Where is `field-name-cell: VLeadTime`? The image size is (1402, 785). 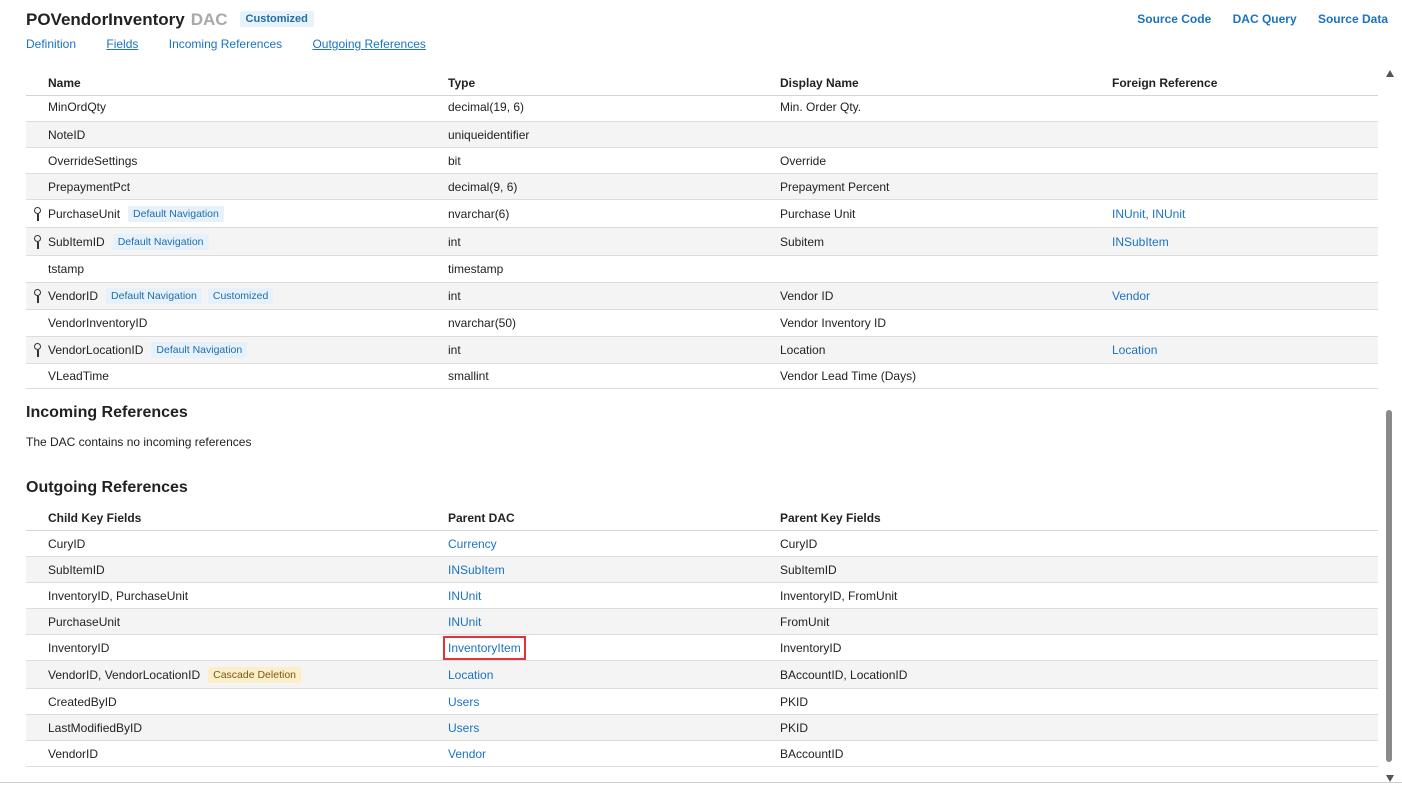 field-name-cell: VLeadTime is located at coordinates (78, 376).